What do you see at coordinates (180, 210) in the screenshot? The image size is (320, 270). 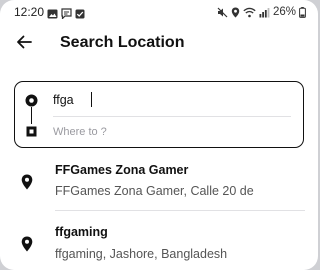 I see `result-divider` at bounding box center [180, 210].